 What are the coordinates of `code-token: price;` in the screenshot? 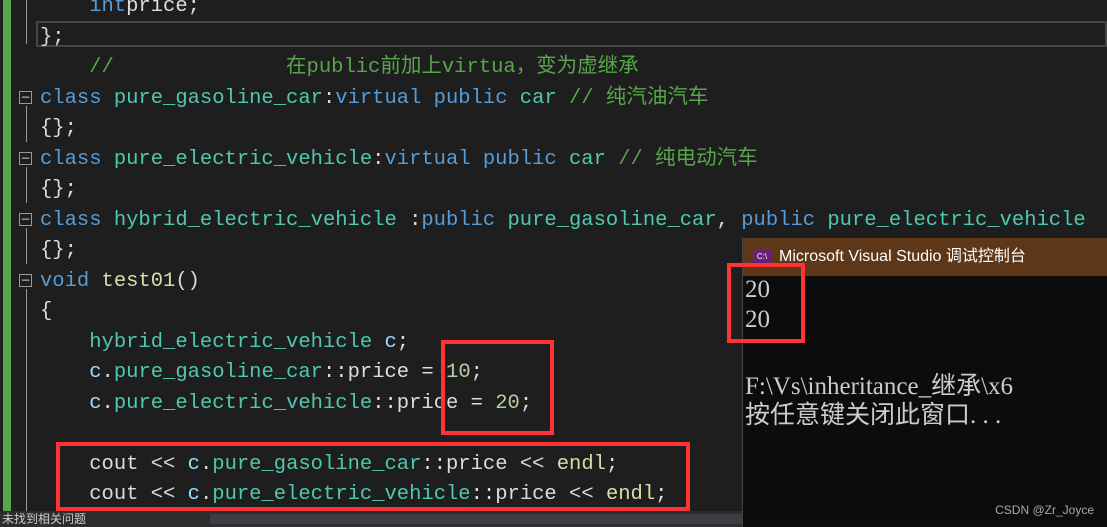 It's located at (163, 9).